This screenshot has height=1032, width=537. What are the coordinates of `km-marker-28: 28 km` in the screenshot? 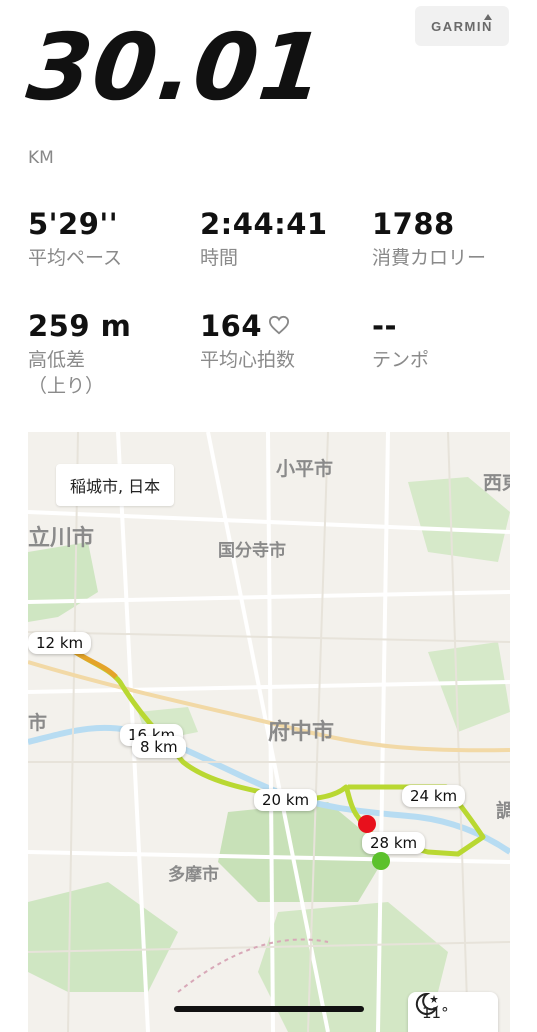 It's located at (394, 843).